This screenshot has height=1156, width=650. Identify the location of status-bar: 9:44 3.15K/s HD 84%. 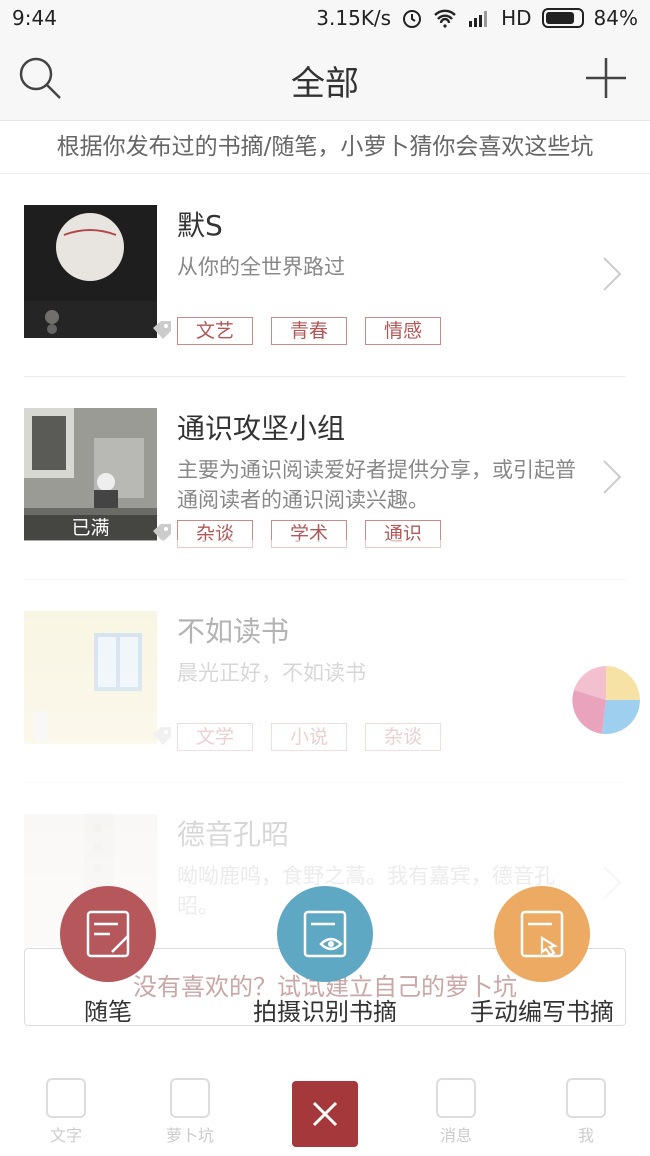
(325, 19).